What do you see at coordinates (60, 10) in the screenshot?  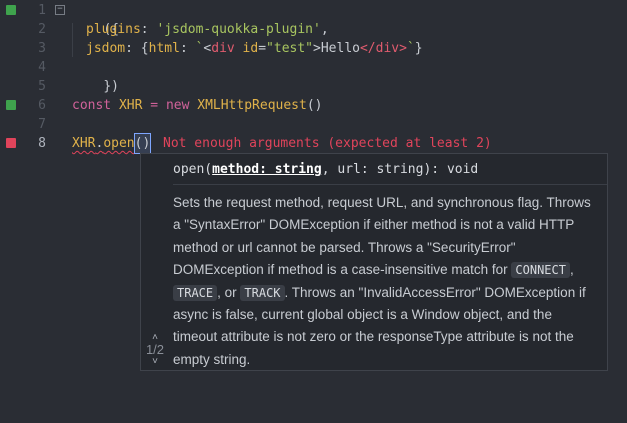 I see `fold-collapse-icon: −` at bounding box center [60, 10].